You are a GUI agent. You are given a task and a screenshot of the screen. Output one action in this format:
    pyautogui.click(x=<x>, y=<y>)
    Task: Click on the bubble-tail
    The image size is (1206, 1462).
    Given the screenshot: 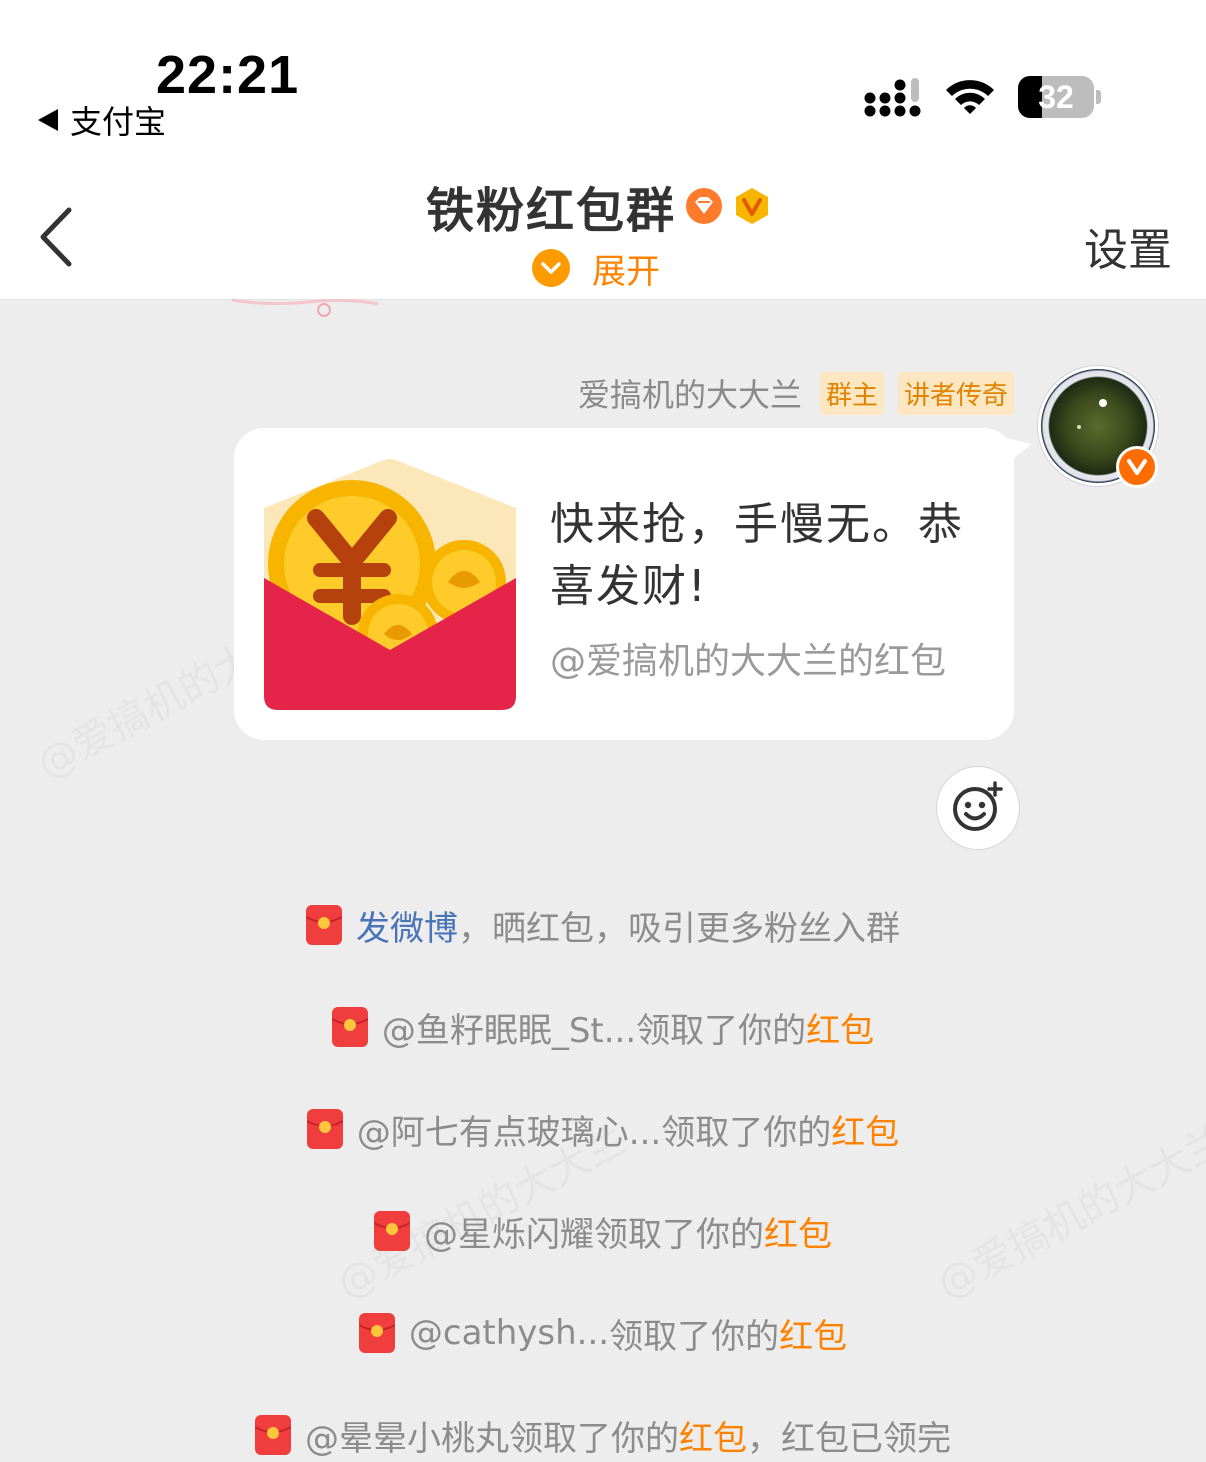 What is the action you would take?
    pyautogui.click(x=1019, y=451)
    